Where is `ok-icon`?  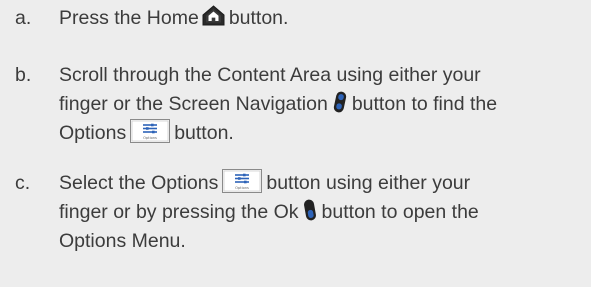
ok-icon is located at coordinates (310, 210).